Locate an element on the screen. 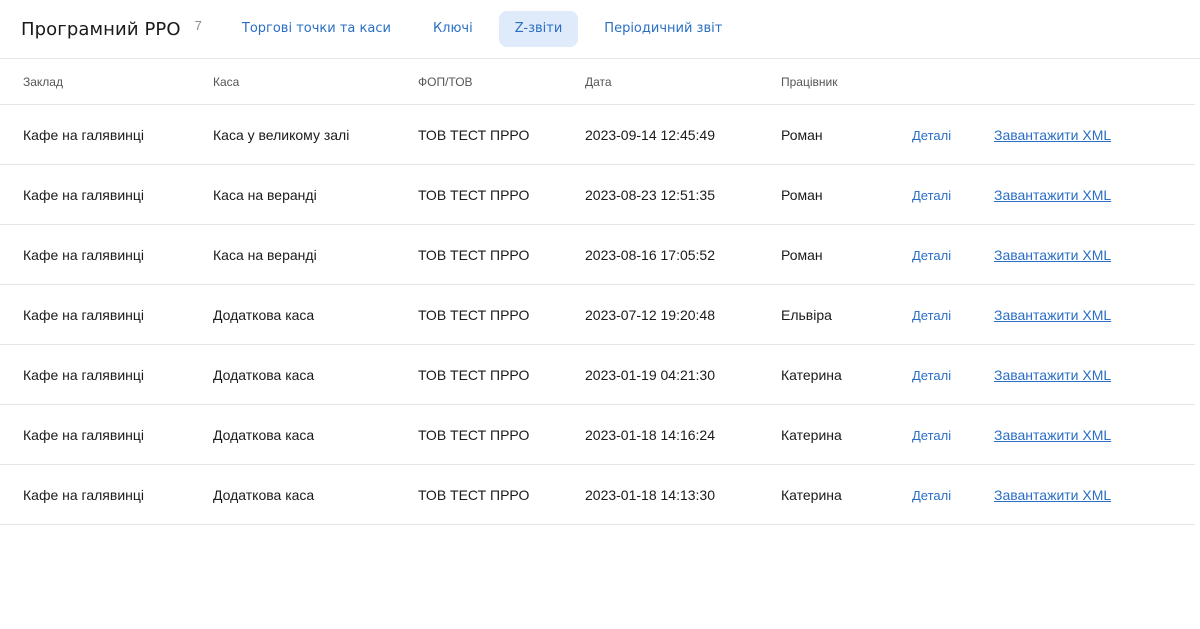  page-title: Програмний РРО is located at coordinates (101, 29).